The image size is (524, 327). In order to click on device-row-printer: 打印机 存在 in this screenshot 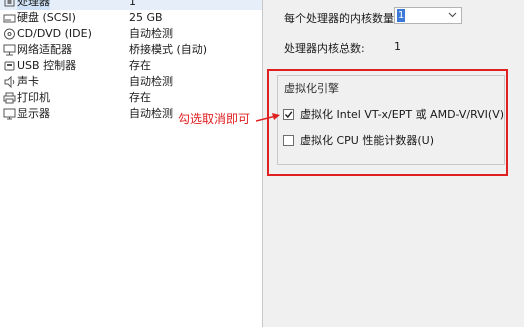, I will do `click(131, 98)`.